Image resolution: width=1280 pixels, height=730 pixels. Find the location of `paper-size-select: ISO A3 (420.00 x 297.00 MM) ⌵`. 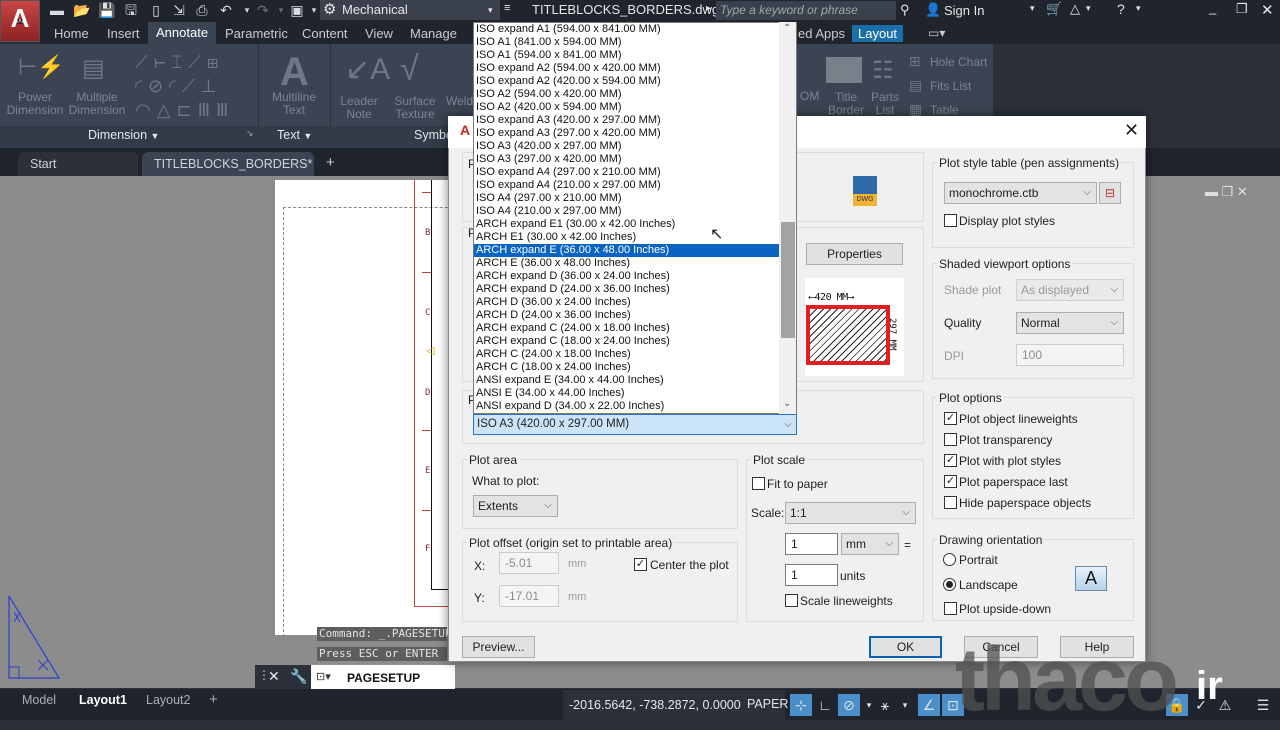

paper-size-select: ISO A3 (420.00 x 297.00 MM) ⌵ is located at coordinates (635, 424).